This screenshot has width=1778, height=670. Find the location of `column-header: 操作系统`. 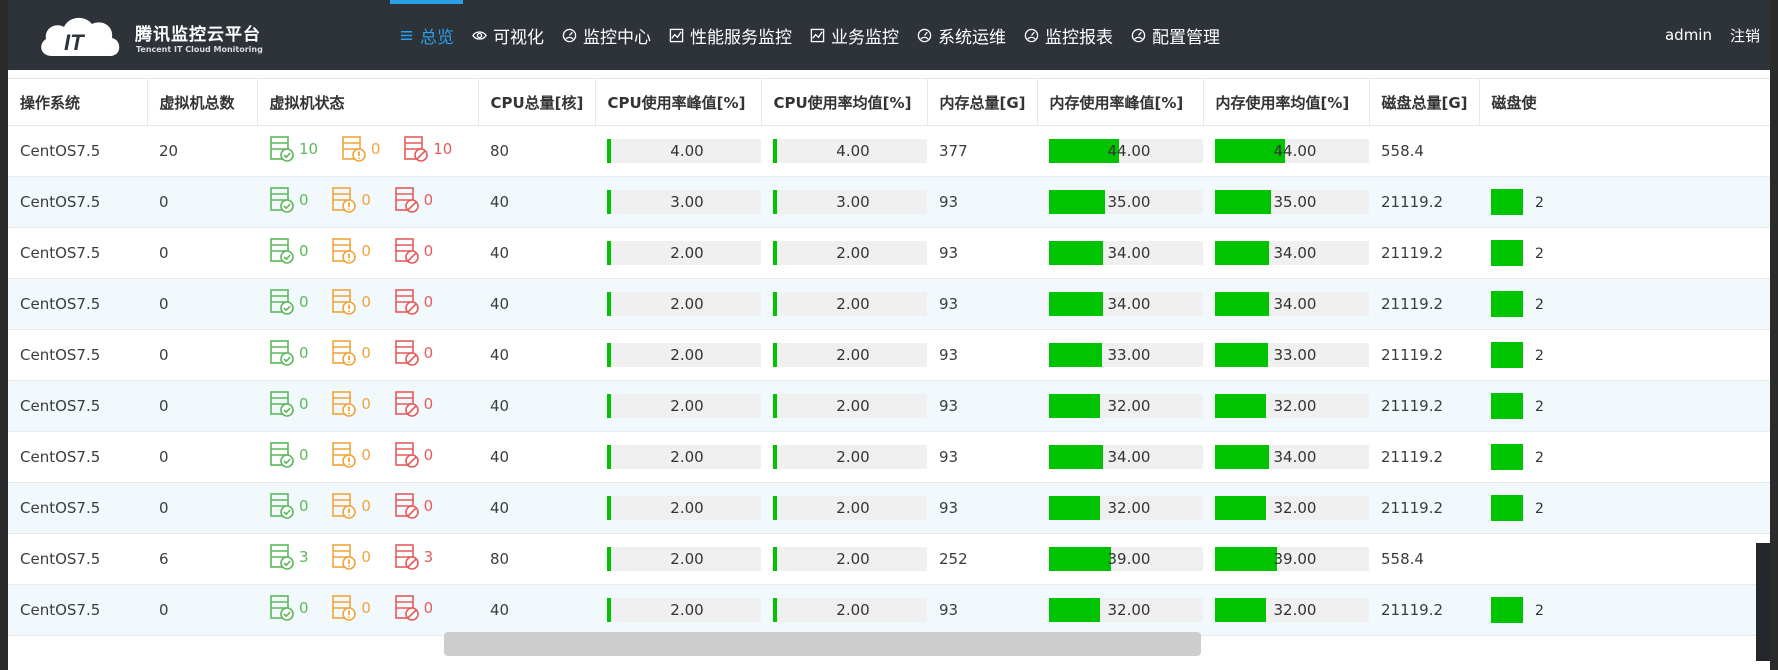

column-header: 操作系统 is located at coordinates (78, 102).